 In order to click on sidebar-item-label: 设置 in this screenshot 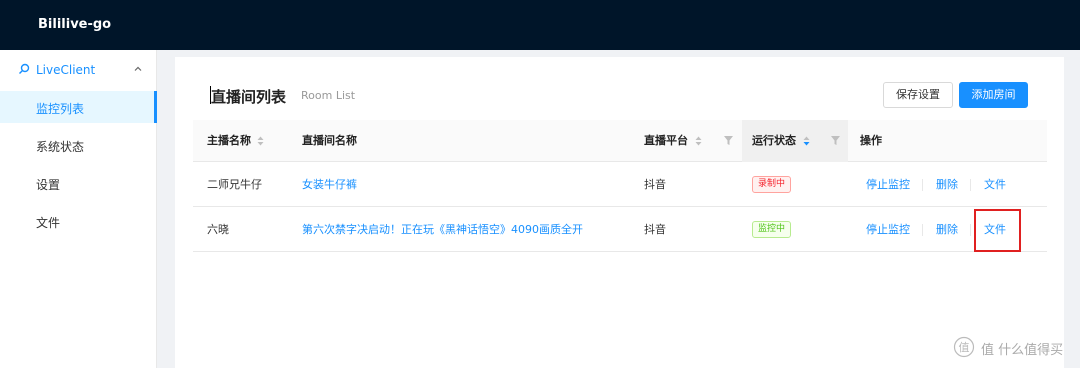, I will do `click(48, 185)`.